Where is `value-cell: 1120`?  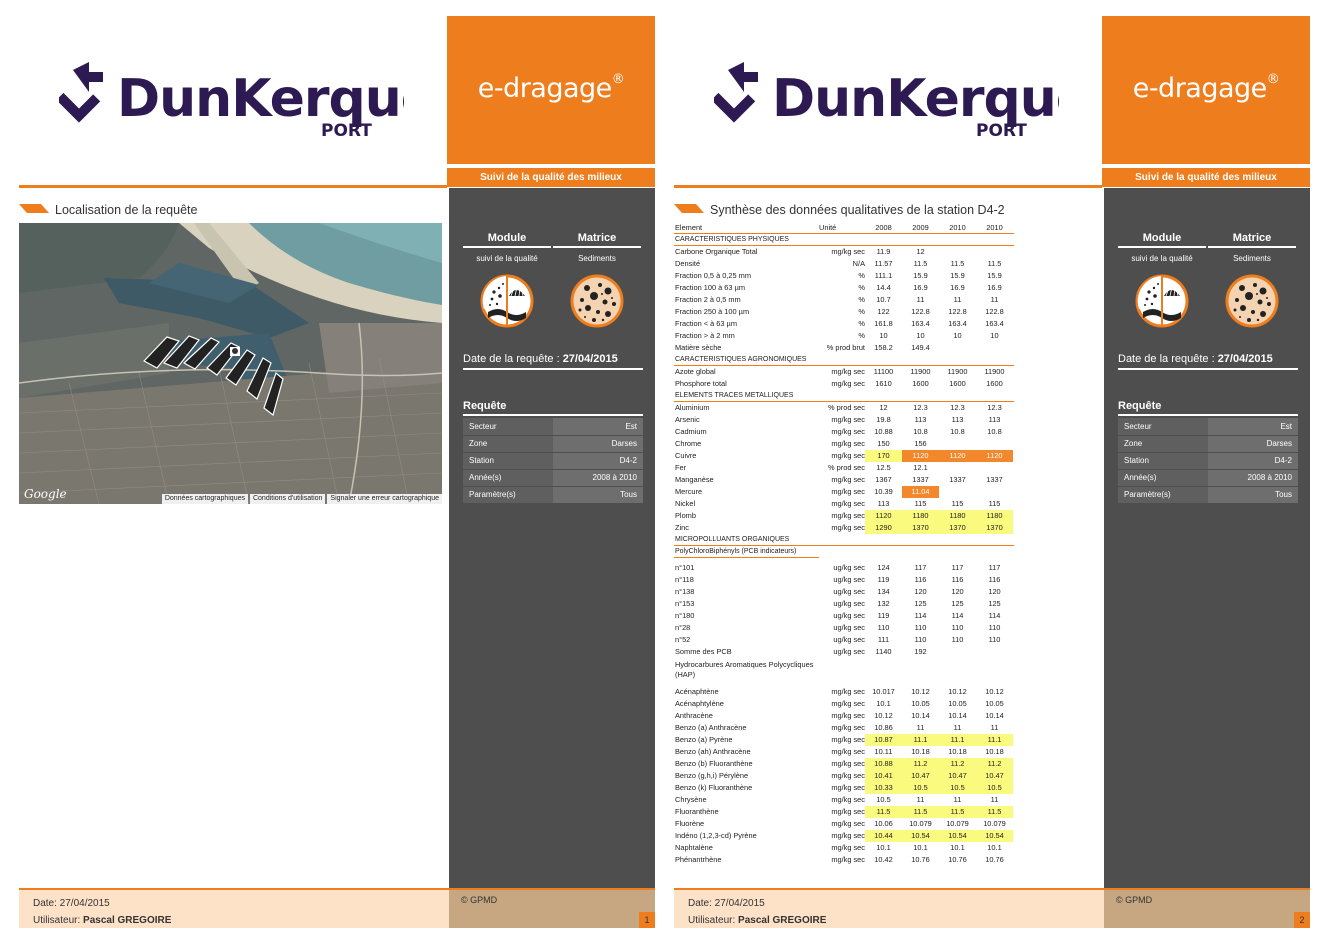 value-cell: 1120 is located at coordinates (920, 456).